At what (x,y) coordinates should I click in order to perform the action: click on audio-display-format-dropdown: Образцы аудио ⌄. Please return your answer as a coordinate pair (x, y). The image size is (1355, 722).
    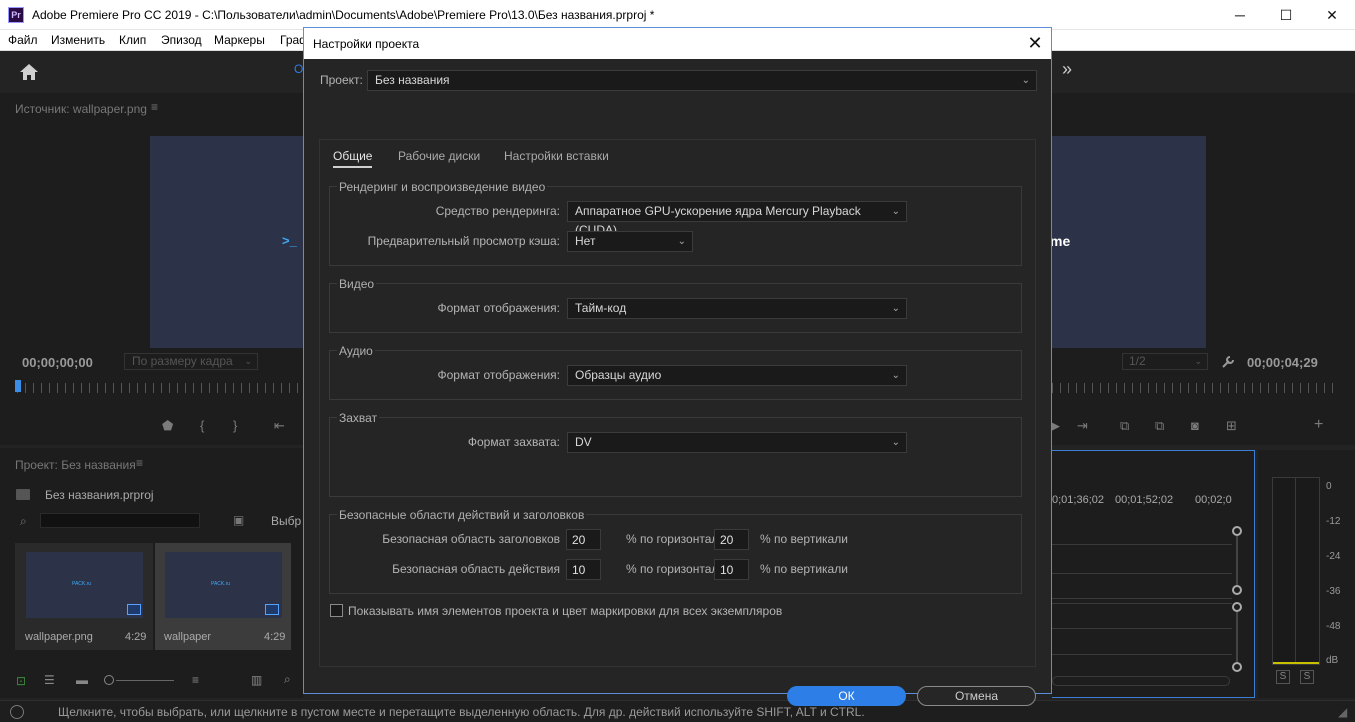
    Looking at the image, I should click on (737, 375).